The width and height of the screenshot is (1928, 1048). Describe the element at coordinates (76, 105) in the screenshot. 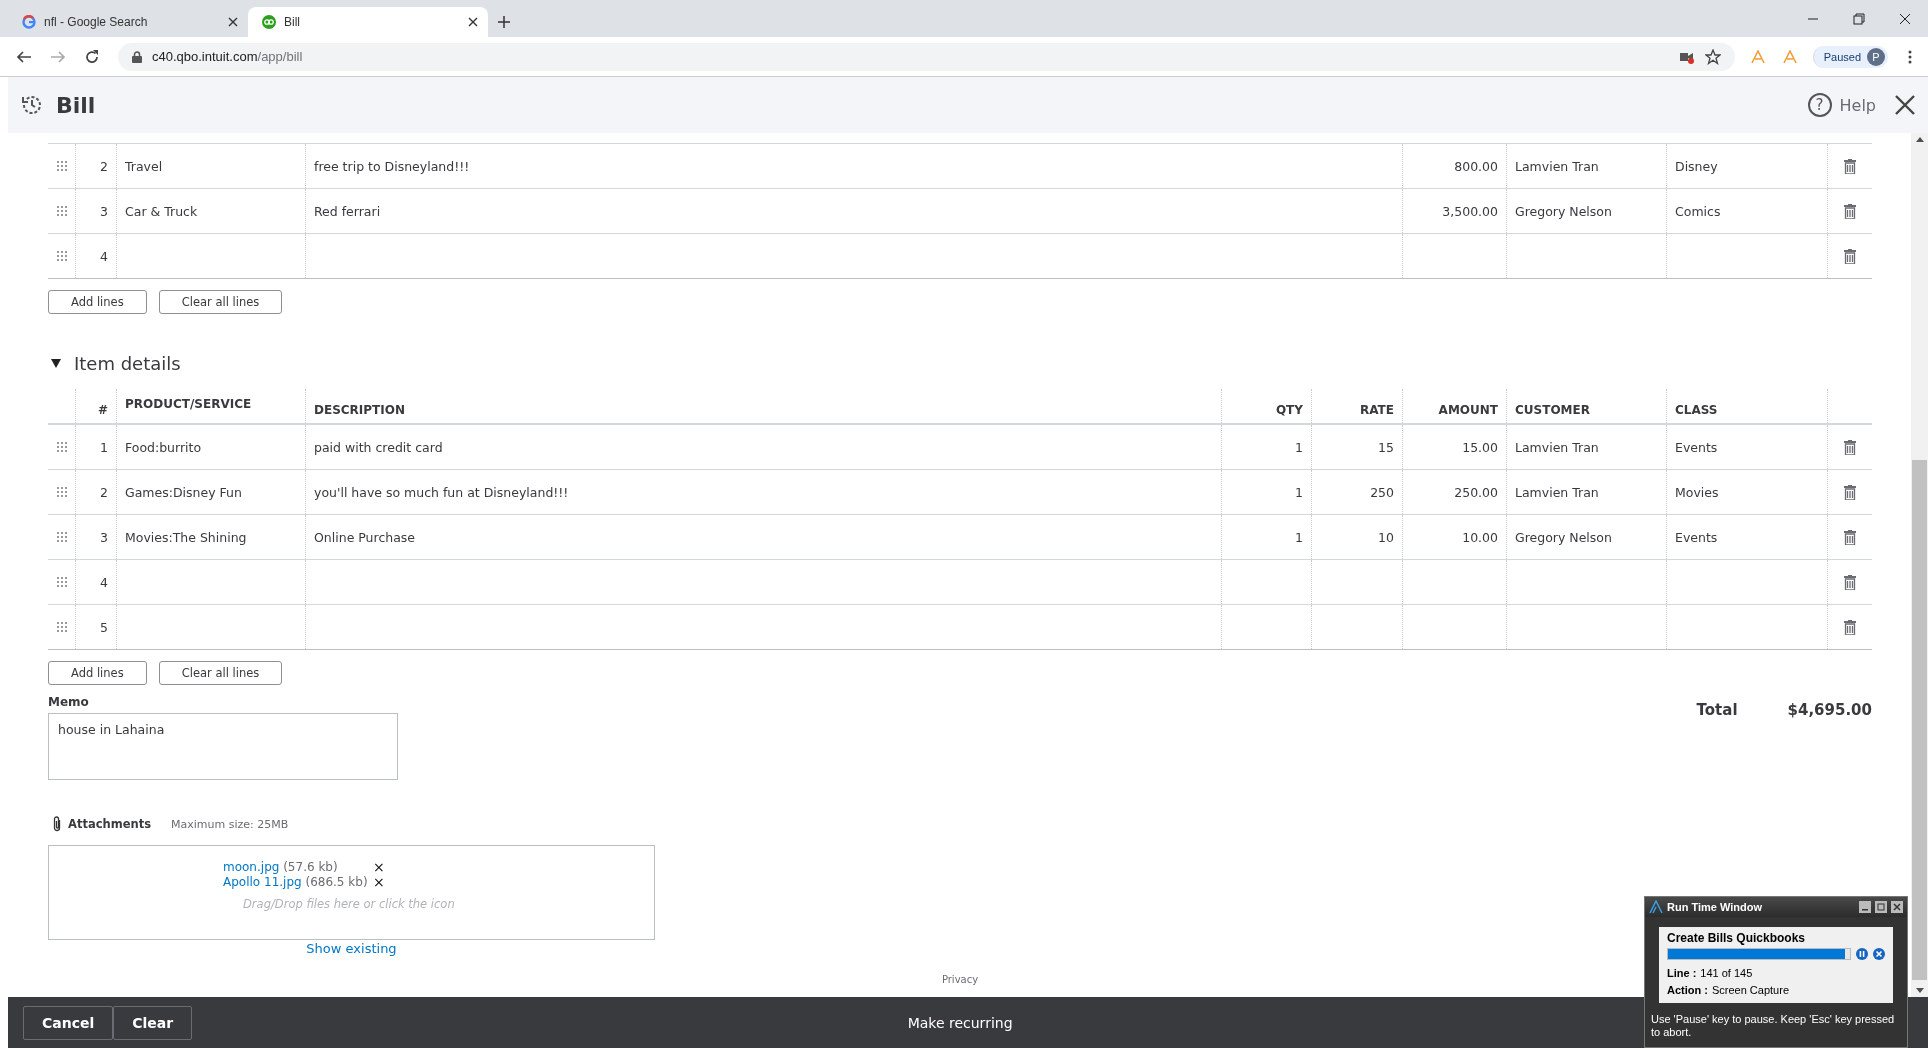

I see `page-title: Bill` at that location.